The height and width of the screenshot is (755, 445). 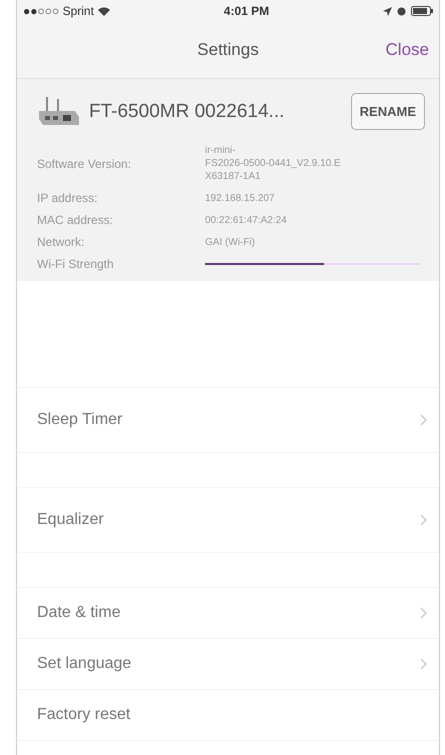 What do you see at coordinates (240, 198) in the screenshot?
I see `info-value: 192.168.15.207` at bounding box center [240, 198].